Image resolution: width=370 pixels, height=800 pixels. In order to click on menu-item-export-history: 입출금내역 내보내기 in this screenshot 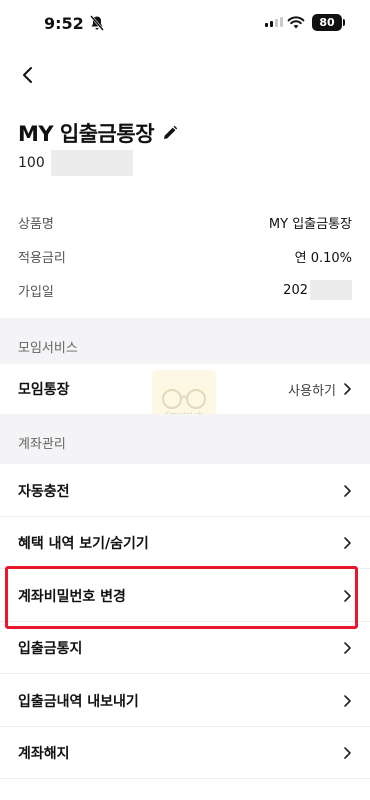, I will do `click(185, 701)`.